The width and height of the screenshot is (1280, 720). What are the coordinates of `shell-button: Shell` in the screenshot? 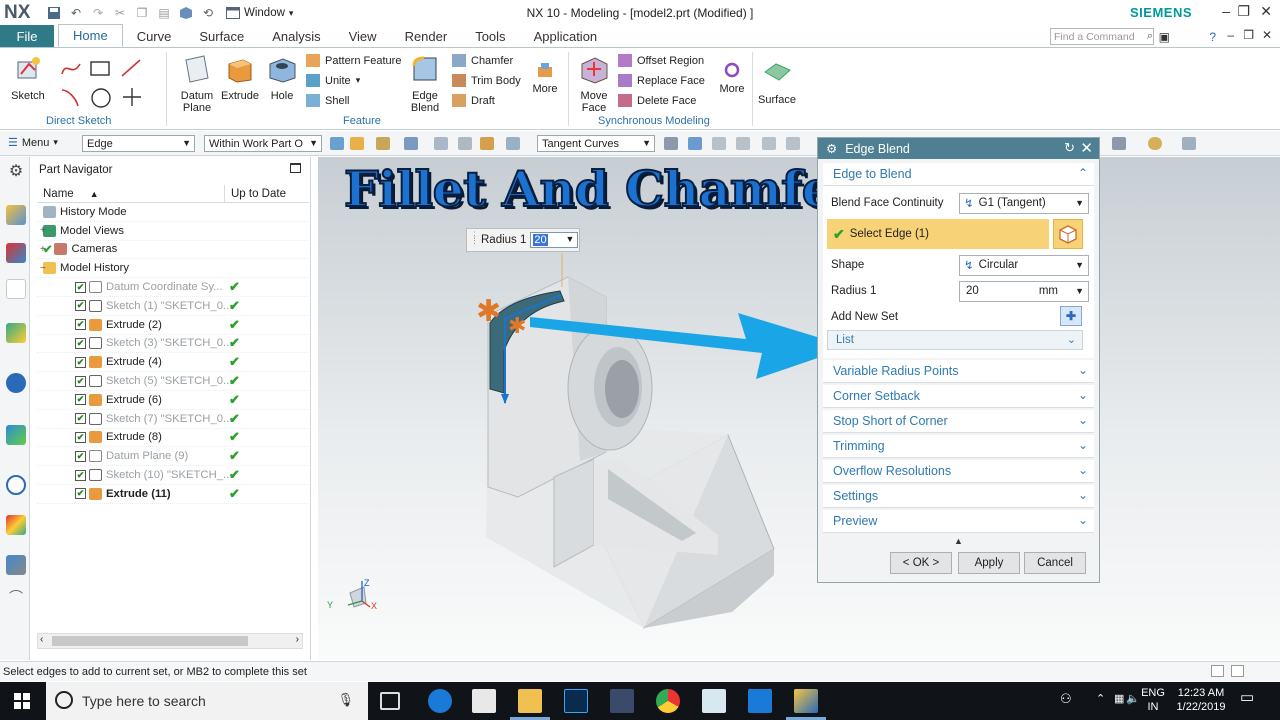 It's located at (327, 100).